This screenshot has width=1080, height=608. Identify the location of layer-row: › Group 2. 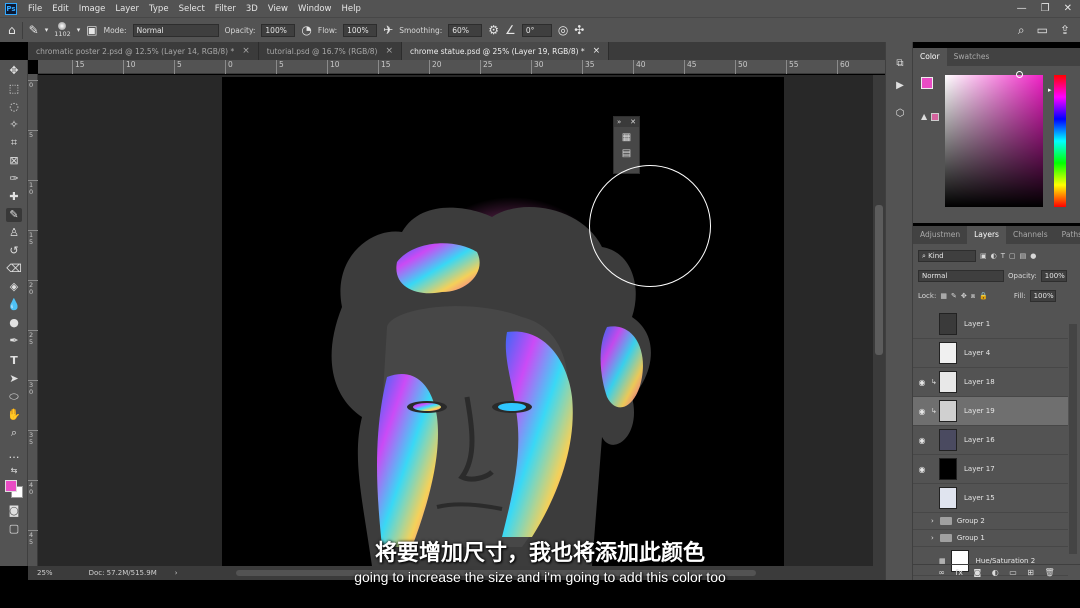
(990, 521).